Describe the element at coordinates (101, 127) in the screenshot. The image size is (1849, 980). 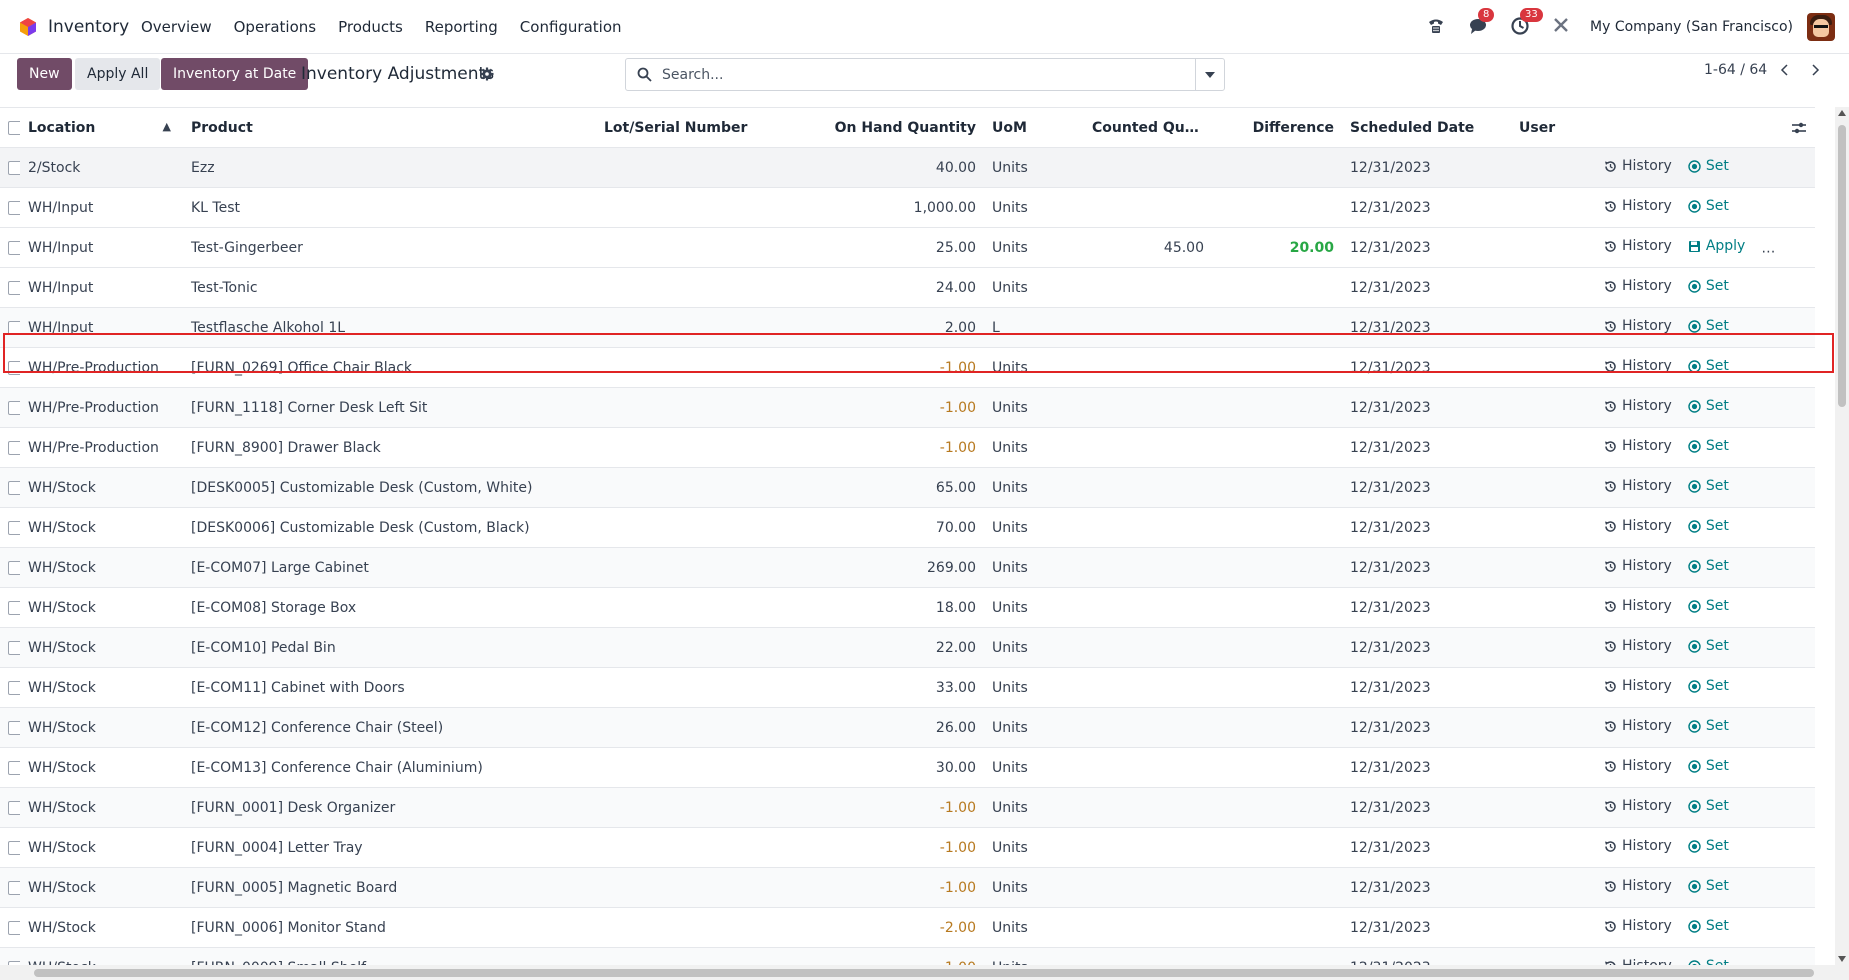
I see `column-location: Location ▲` at that location.